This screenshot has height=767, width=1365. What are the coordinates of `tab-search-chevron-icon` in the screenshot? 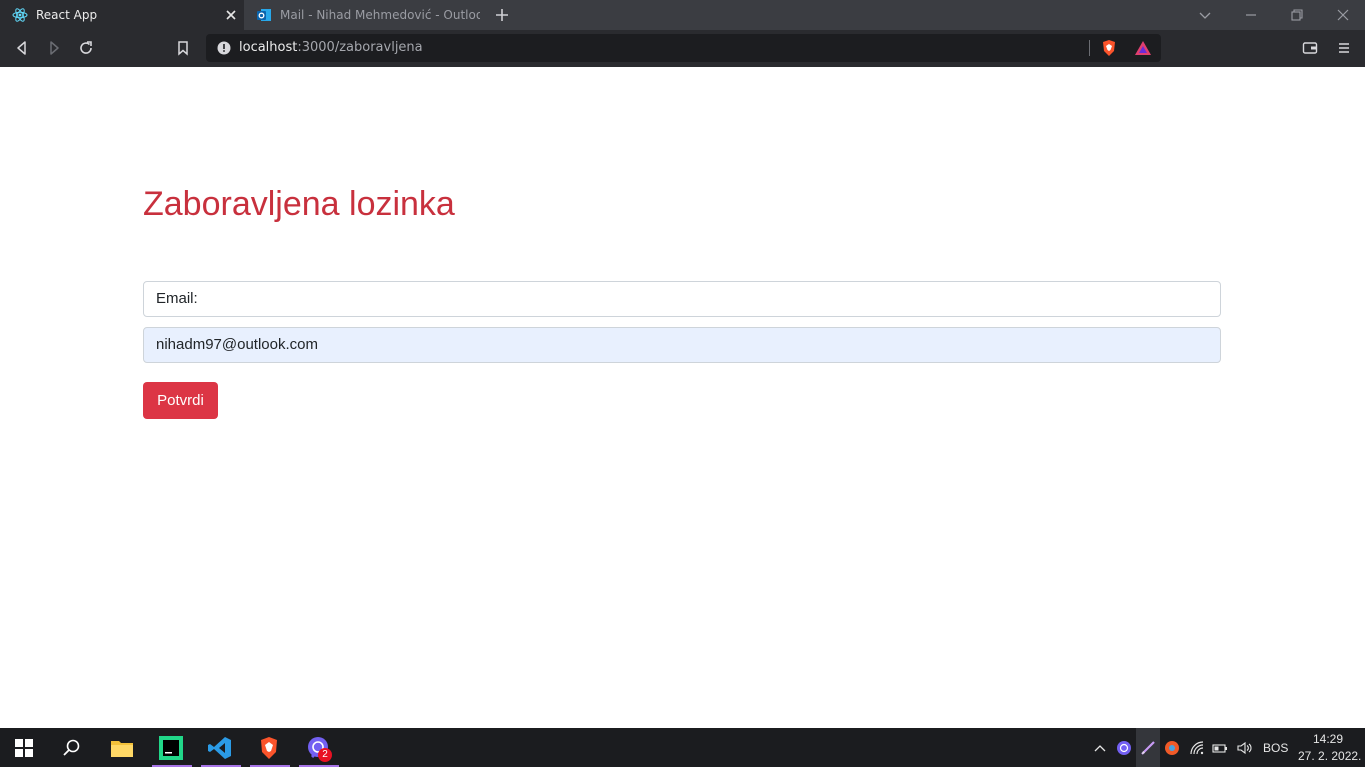 It's located at (1205, 15).